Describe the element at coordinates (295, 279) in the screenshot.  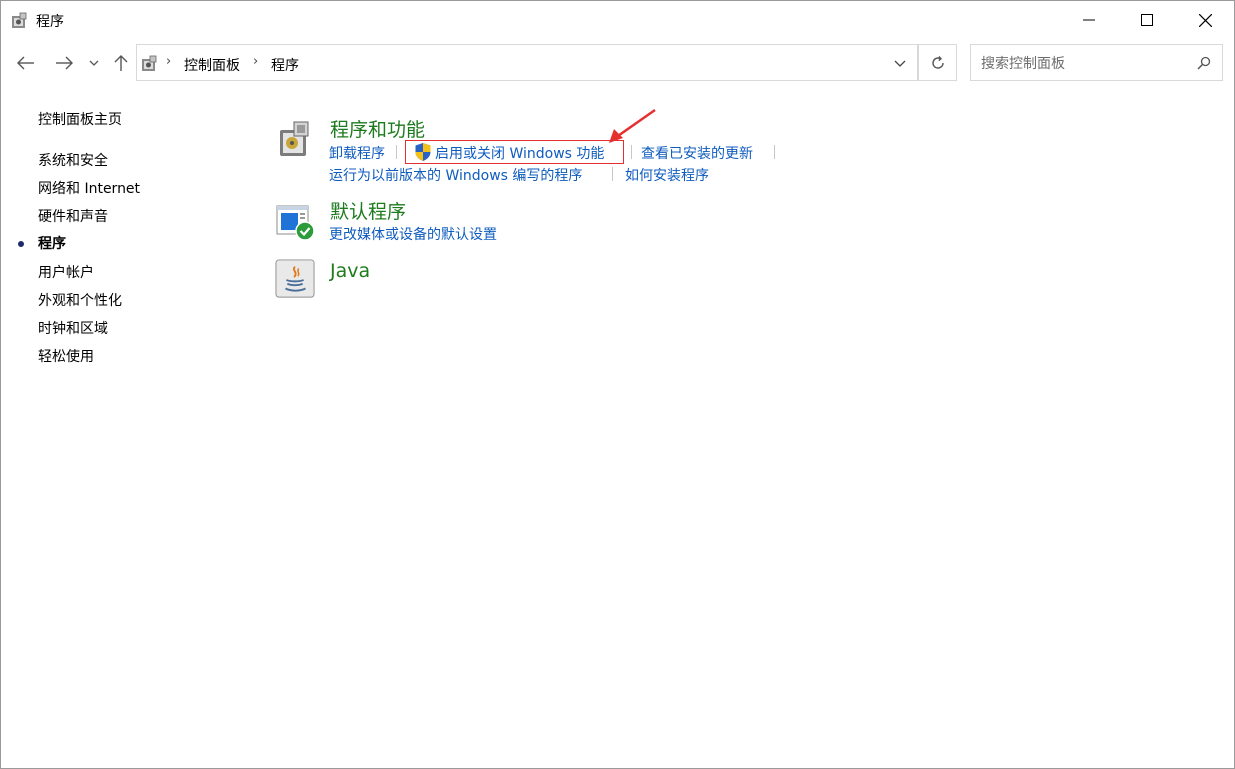
I see `java-icon` at that location.